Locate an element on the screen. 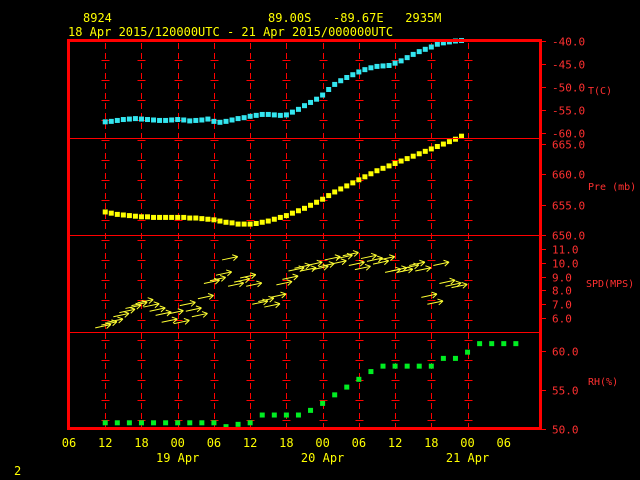 The width and height of the screenshot is (640, 480). y-tick-label: 10.0 is located at coordinates (565, 264).